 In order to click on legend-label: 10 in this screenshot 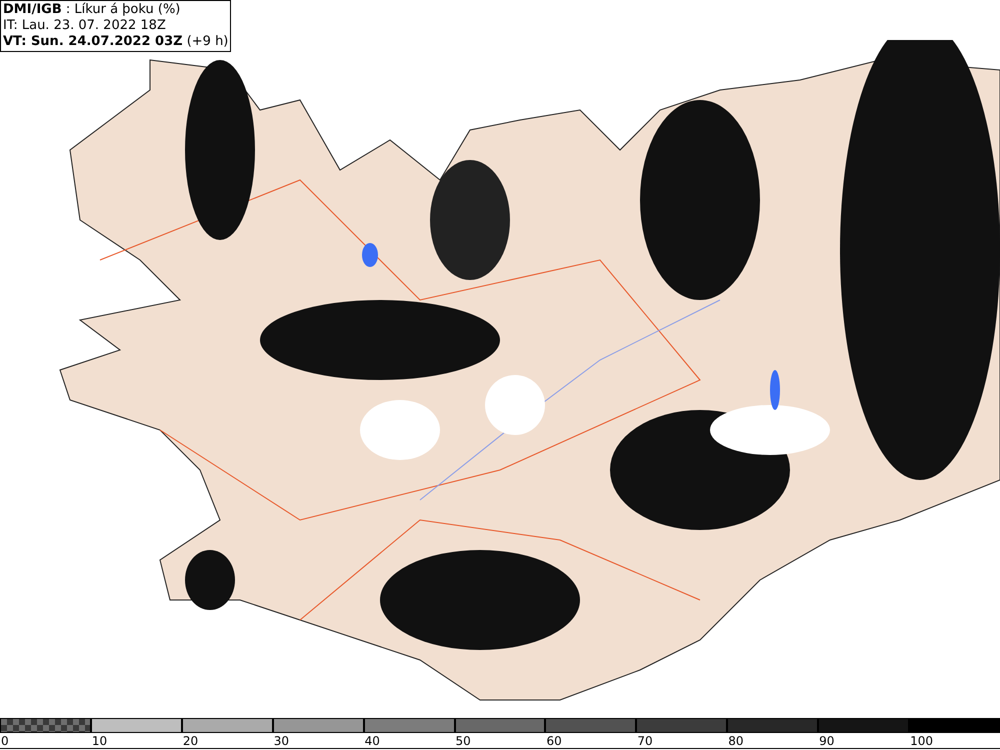, I will do `click(136, 741)`.